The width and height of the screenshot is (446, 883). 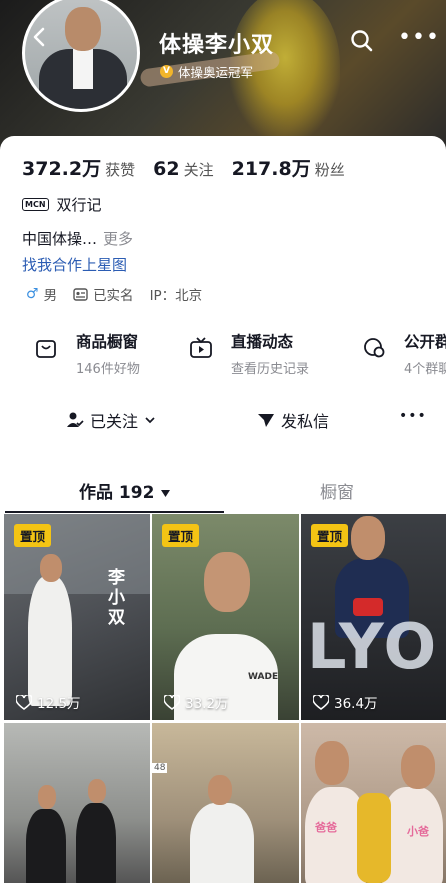 I want to click on video-card: 48, so click(x=225, y=803).